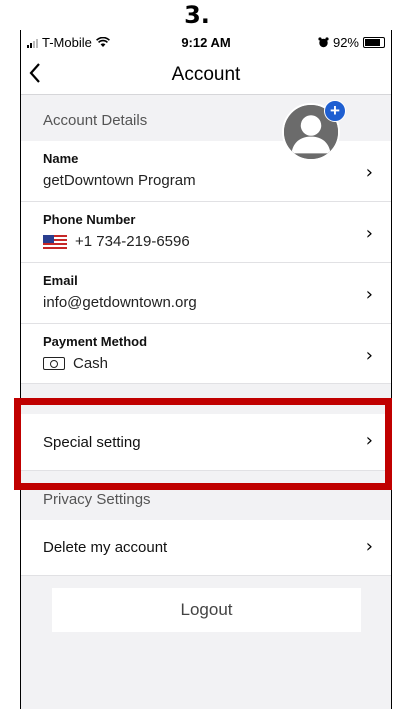  I want to click on status-right: 92%, so click(351, 42).